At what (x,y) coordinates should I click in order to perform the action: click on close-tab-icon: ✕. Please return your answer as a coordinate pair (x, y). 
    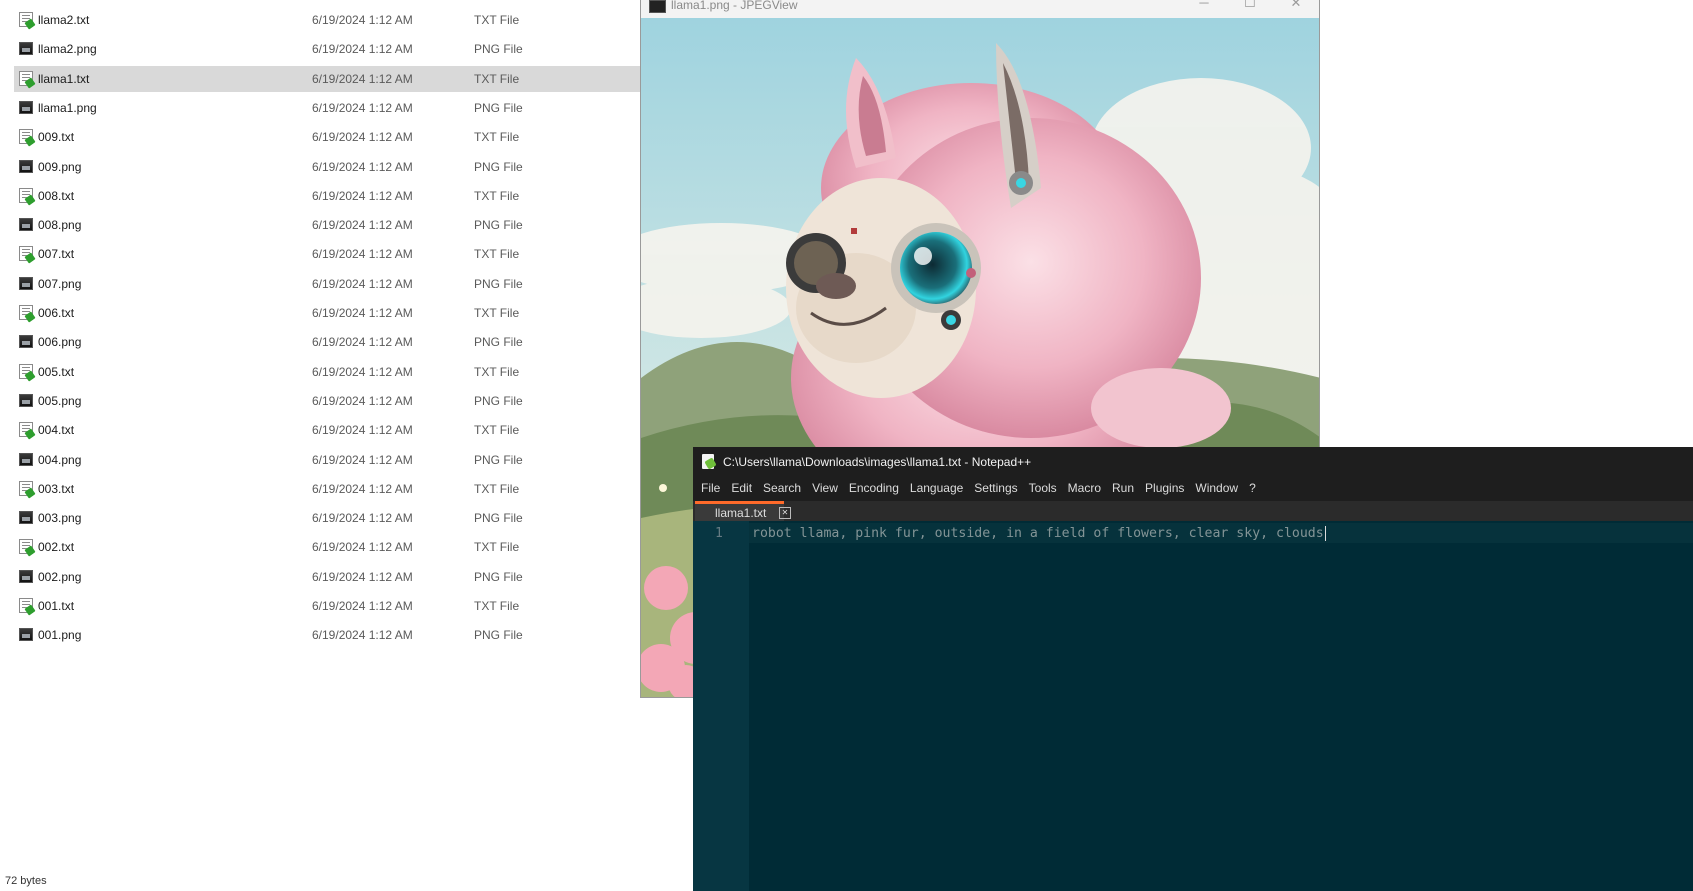
    Looking at the image, I should click on (785, 513).